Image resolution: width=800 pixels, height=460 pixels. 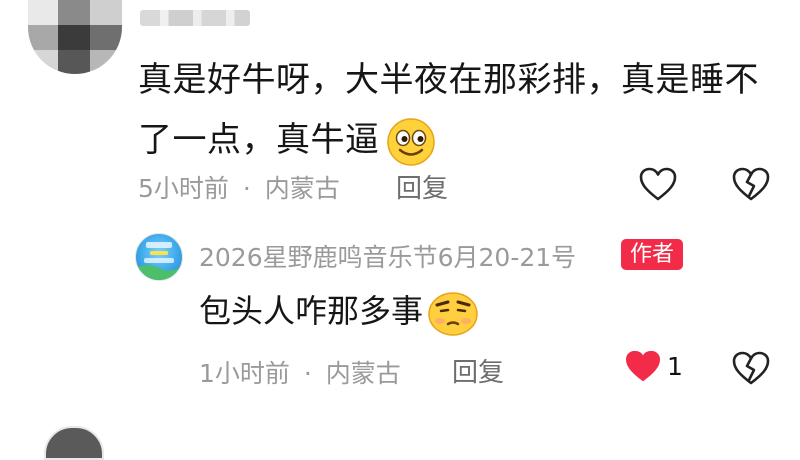 What do you see at coordinates (183, 188) in the screenshot?
I see `comment-time: 5小时前` at bounding box center [183, 188].